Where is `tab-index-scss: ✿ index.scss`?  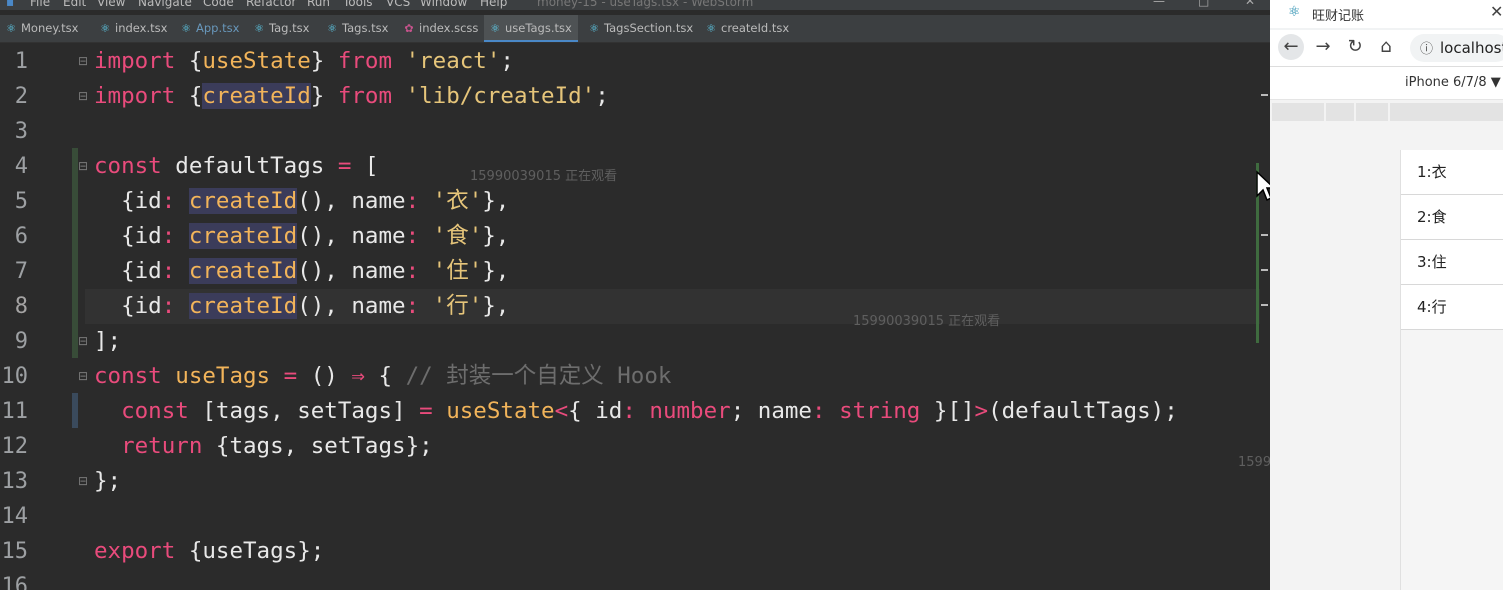 tab-index-scss: ✿ index.scss is located at coordinates (439, 28).